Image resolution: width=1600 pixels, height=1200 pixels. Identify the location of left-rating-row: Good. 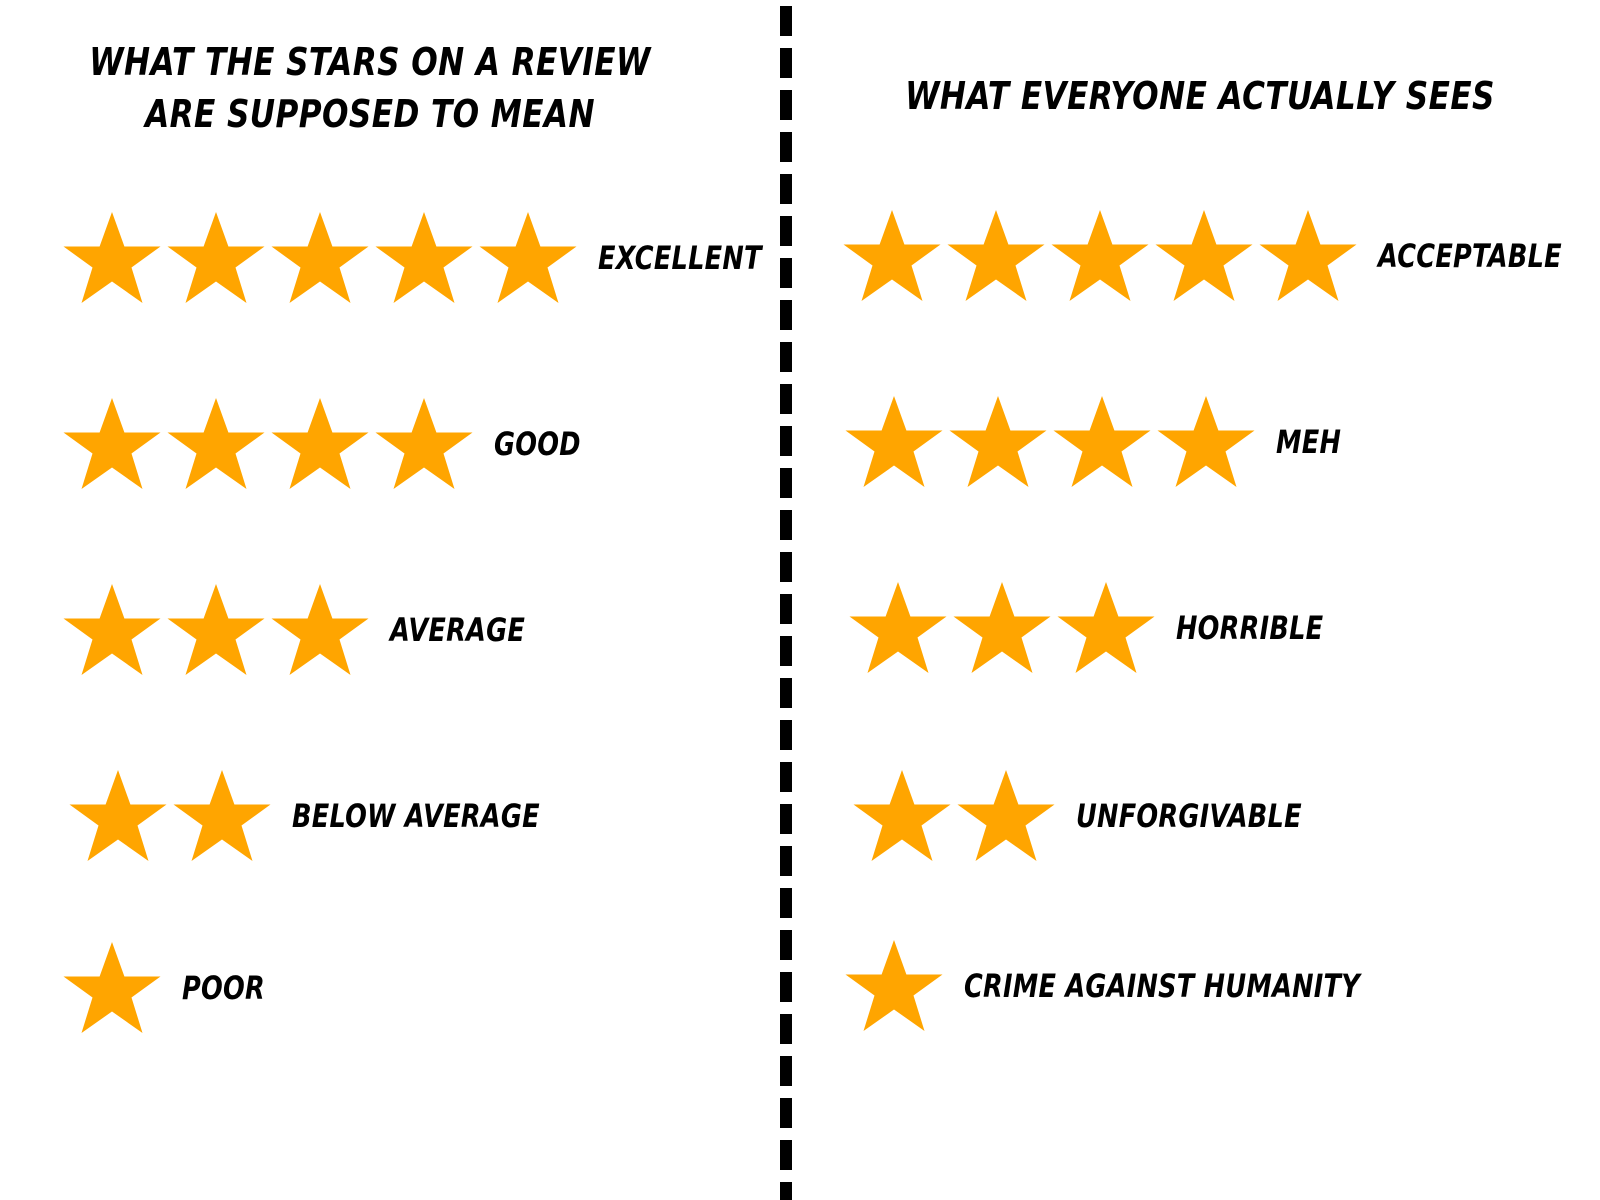
(331, 444).